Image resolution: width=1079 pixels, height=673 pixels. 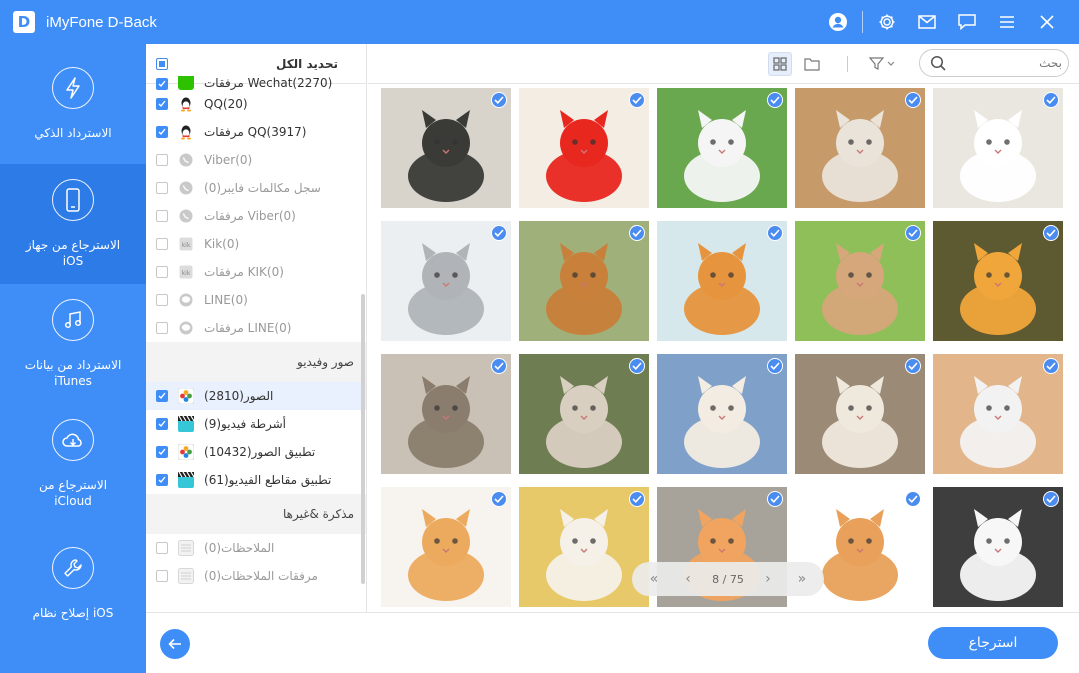 I want to click on list-item: مرفقات LINE(0), so click(x=256, y=328).